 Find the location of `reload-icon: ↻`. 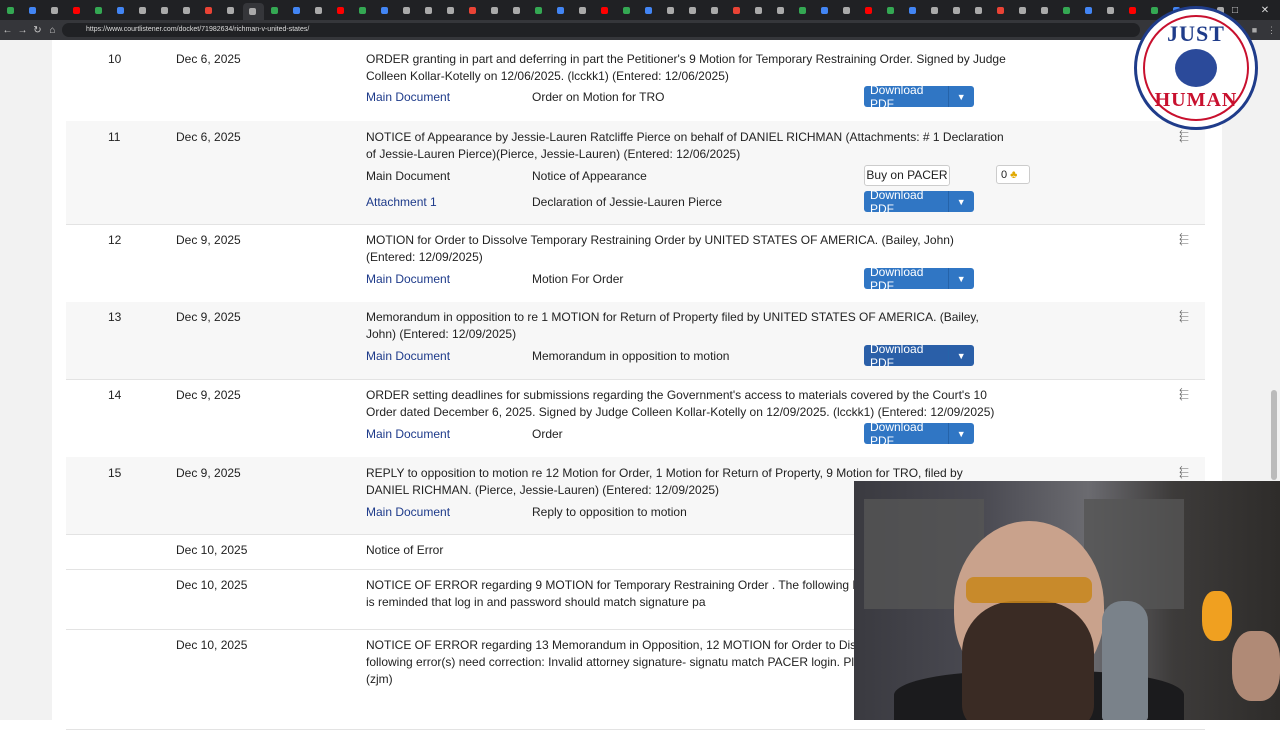

reload-icon: ↻ is located at coordinates (37, 30).